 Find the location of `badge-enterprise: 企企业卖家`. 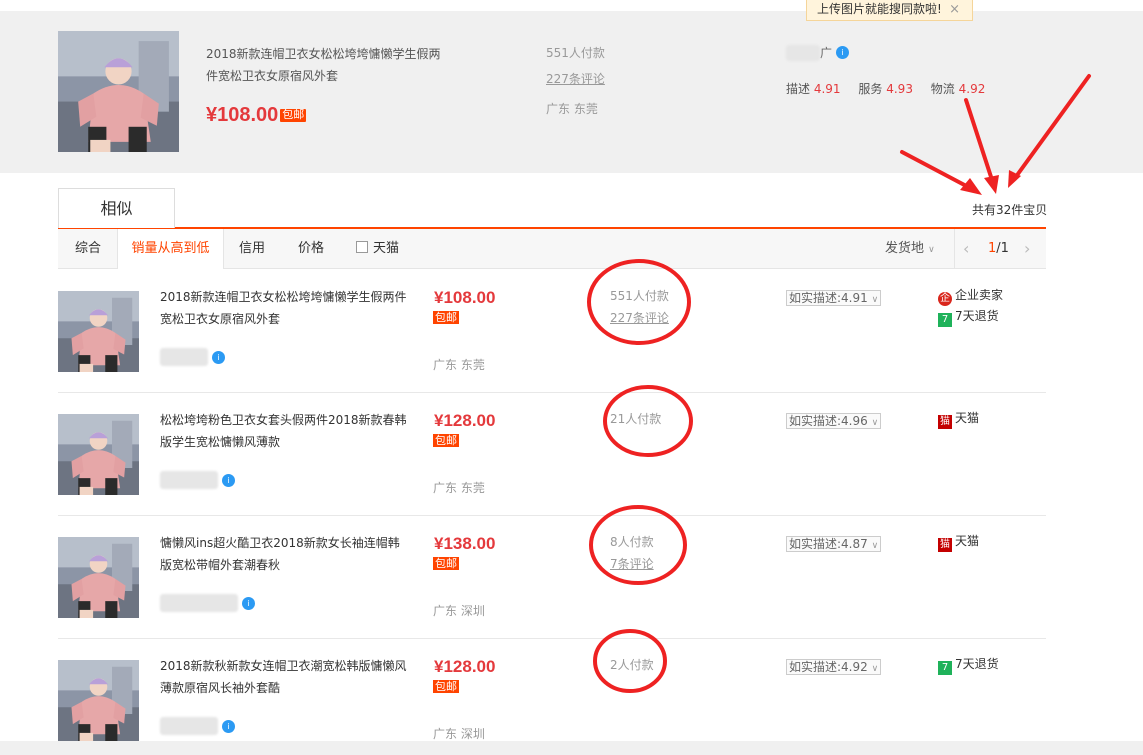

badge-enterprise: 企企业卖家 is located at coordinates (970, 295).